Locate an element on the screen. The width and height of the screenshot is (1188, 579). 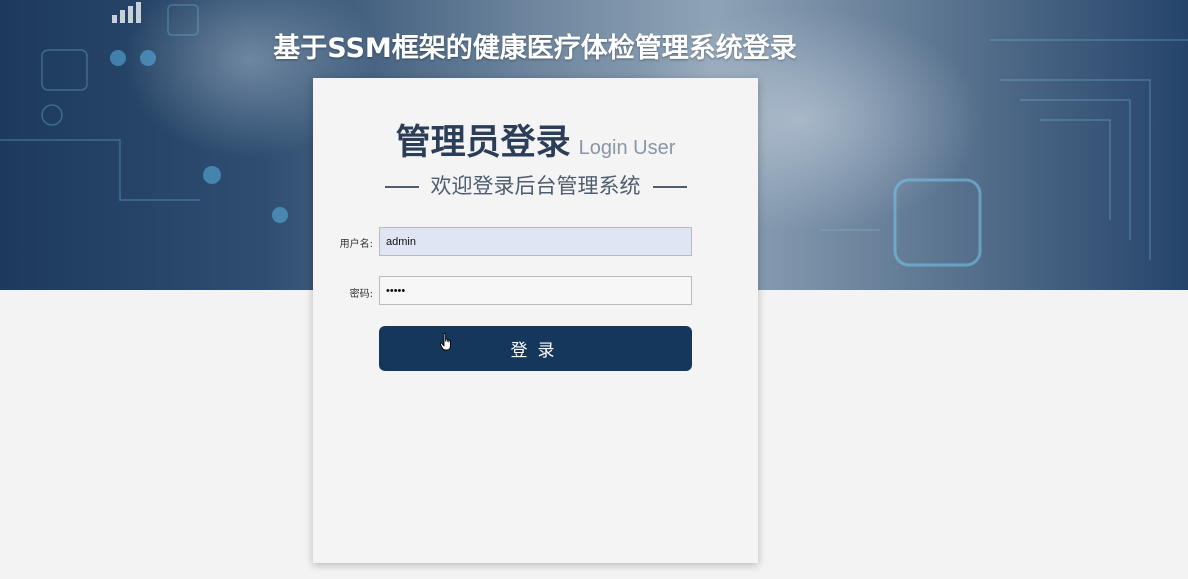
username-input is located at coordinates (535, 241).